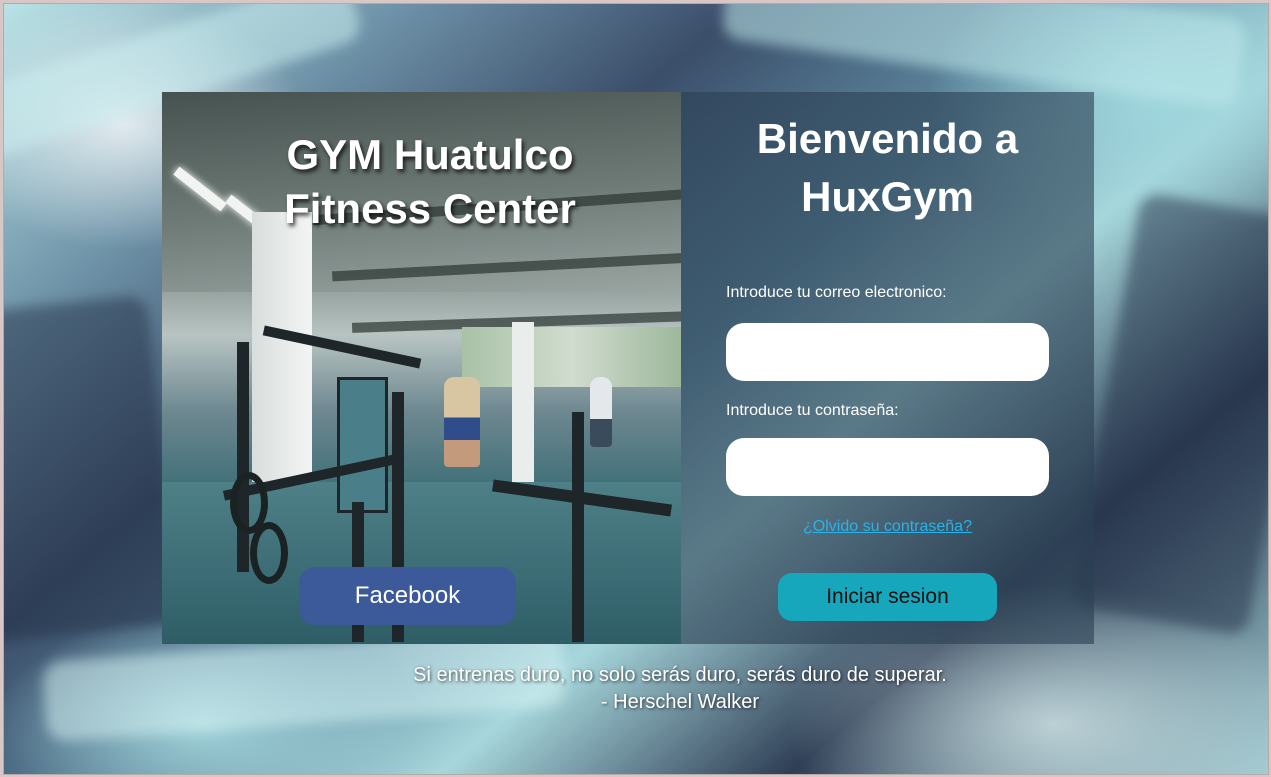 Image resolution: width=1271 pixels, height=777 pixels. I want to click on gym-title-line1: GYM Huatulco, so click(430, 154).